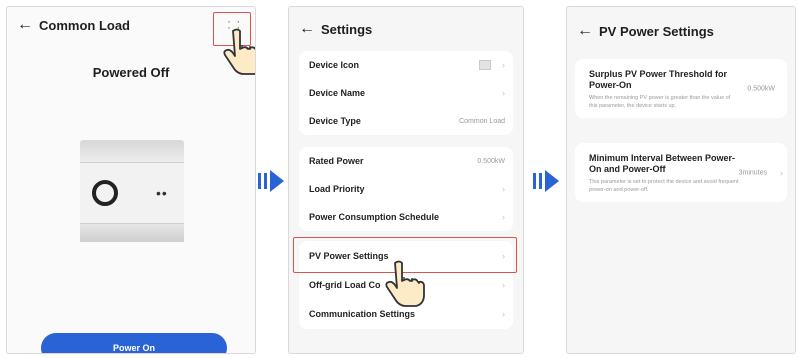 Image resolution: width=798 pixels, height=358 pixels. Describe the element at coordinates (337, 189) in the screenshot. I see `row-label: Load Priority` at that location.